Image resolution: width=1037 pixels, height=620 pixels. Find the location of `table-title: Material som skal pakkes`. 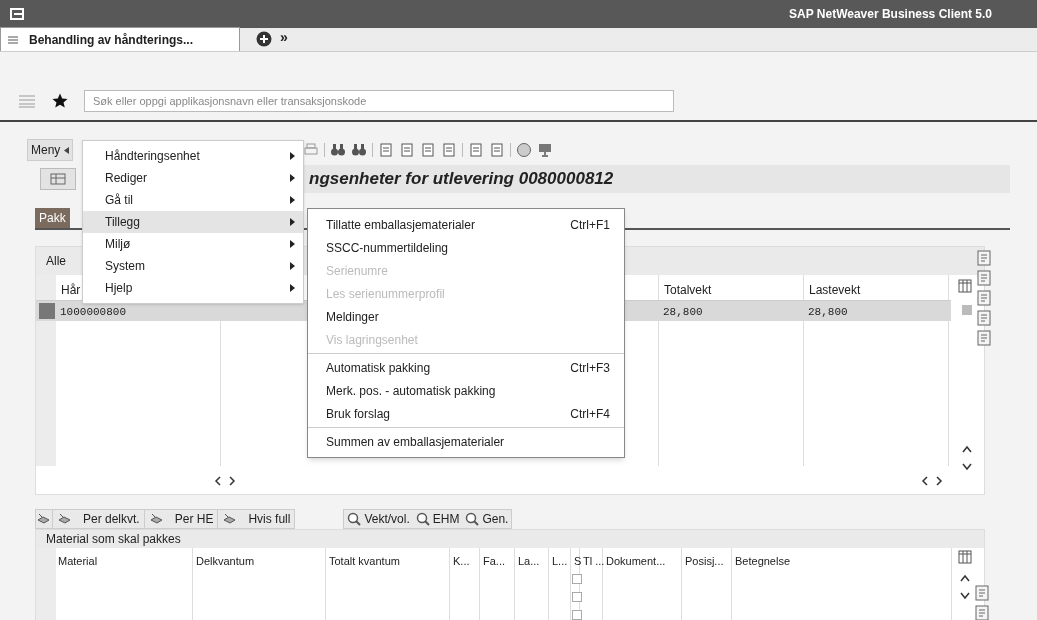

table-title: Material som skal pakkes is located at coordinates (113, 539).